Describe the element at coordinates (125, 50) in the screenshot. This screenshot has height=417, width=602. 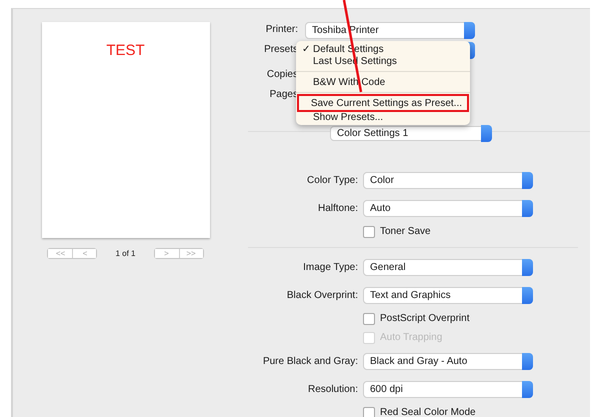
I see `page-text: TEST` at that location.